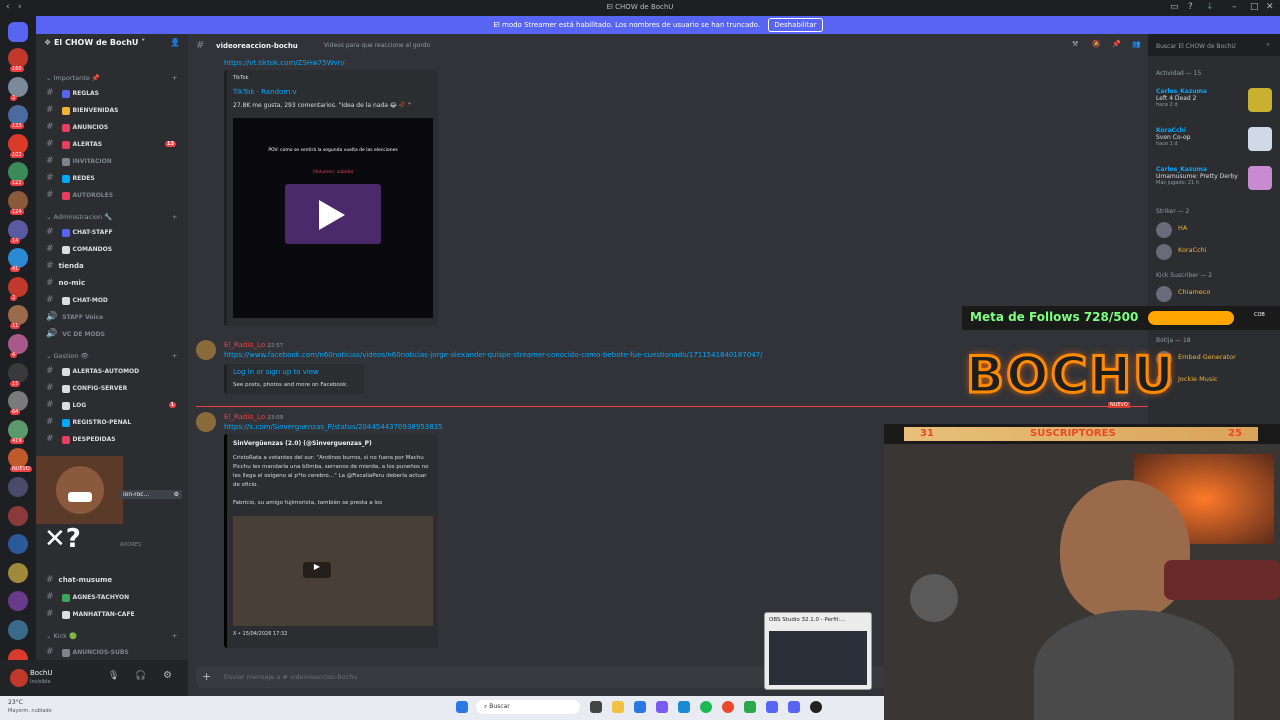 The width and height of the screenshot is (1280, 720). I want to click on invite-people-icon: 👤, so click(175, 42).